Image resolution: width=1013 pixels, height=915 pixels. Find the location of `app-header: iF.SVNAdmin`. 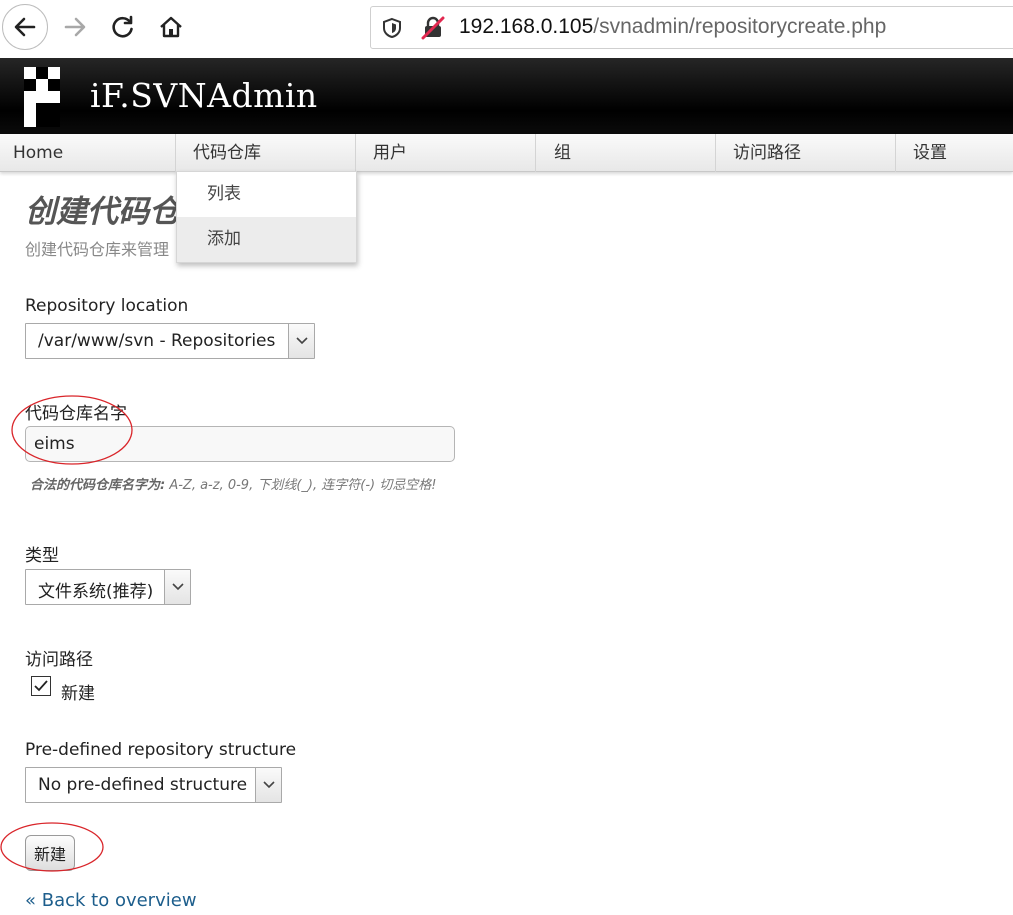

app-header: iF.SVNAdmin is located at coordinates (506, 96).